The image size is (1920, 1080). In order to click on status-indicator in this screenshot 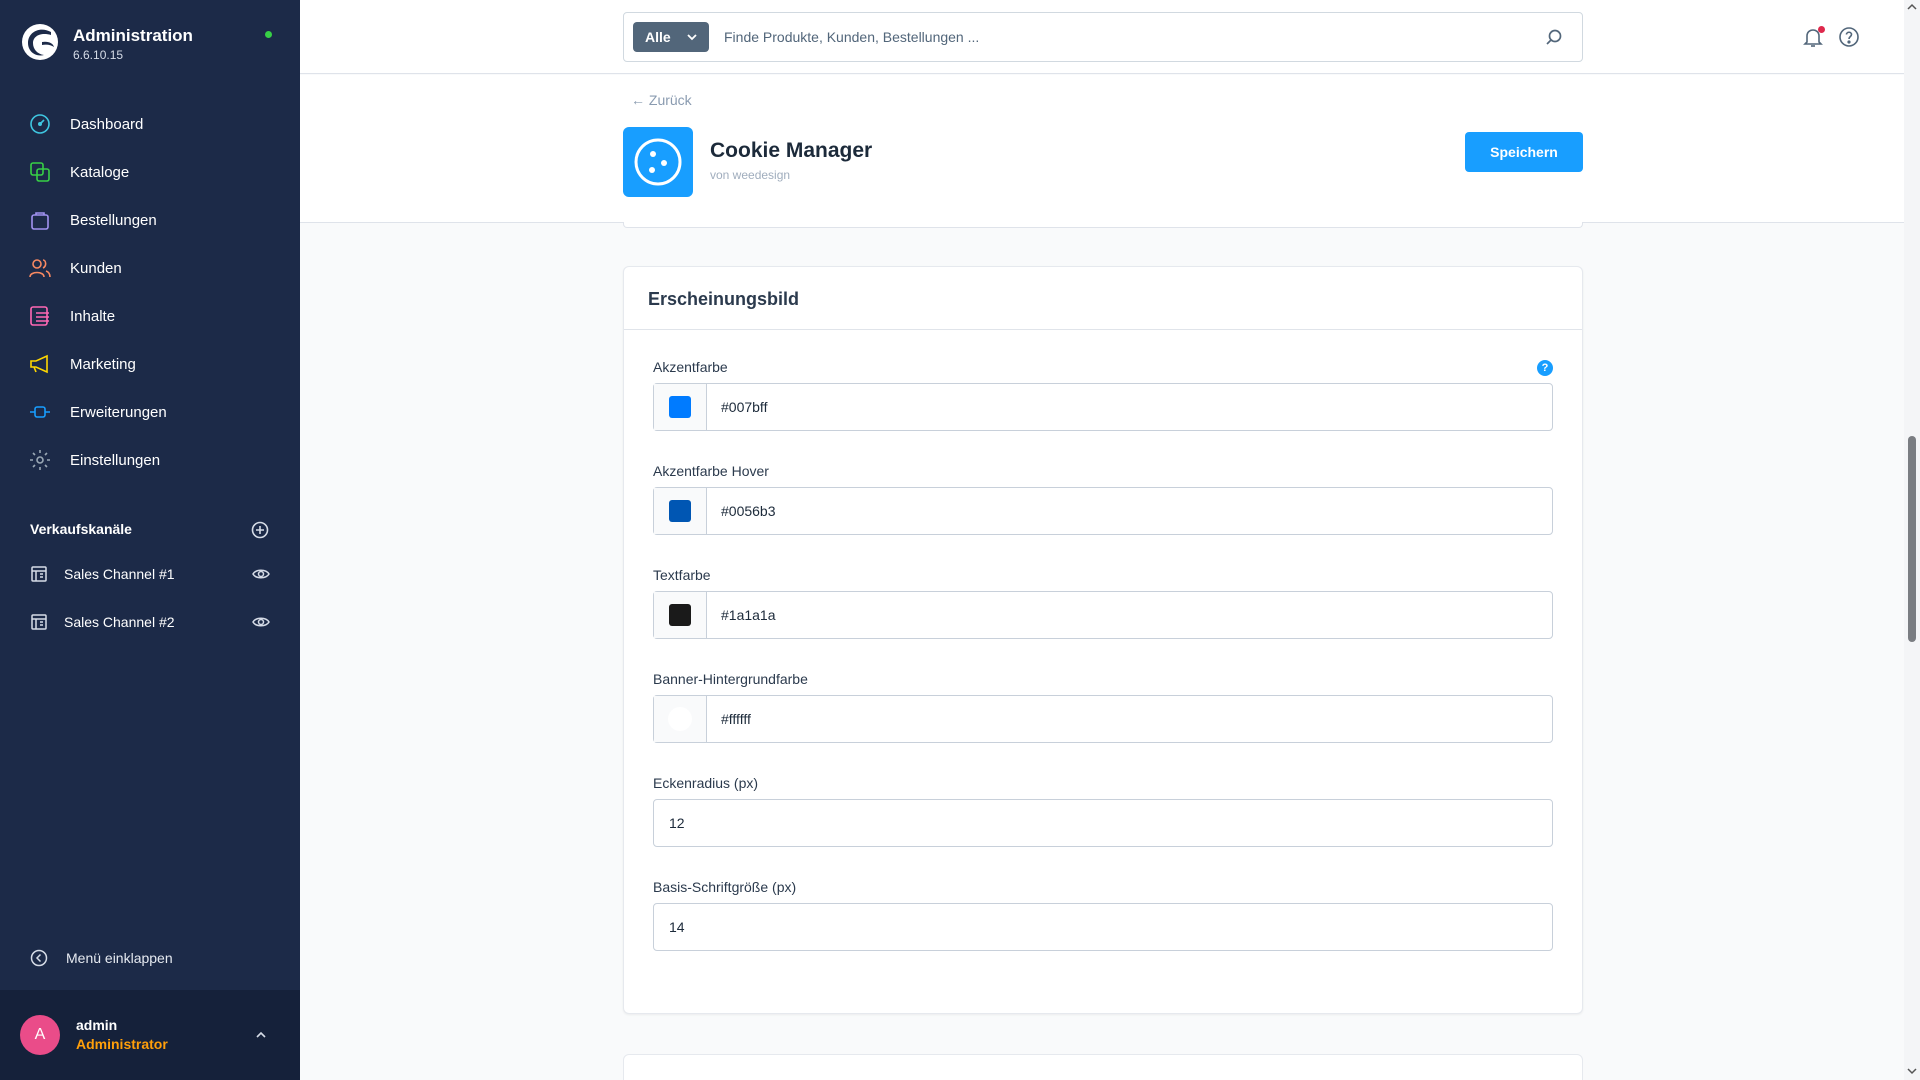, I will do `click(268, 34)`.